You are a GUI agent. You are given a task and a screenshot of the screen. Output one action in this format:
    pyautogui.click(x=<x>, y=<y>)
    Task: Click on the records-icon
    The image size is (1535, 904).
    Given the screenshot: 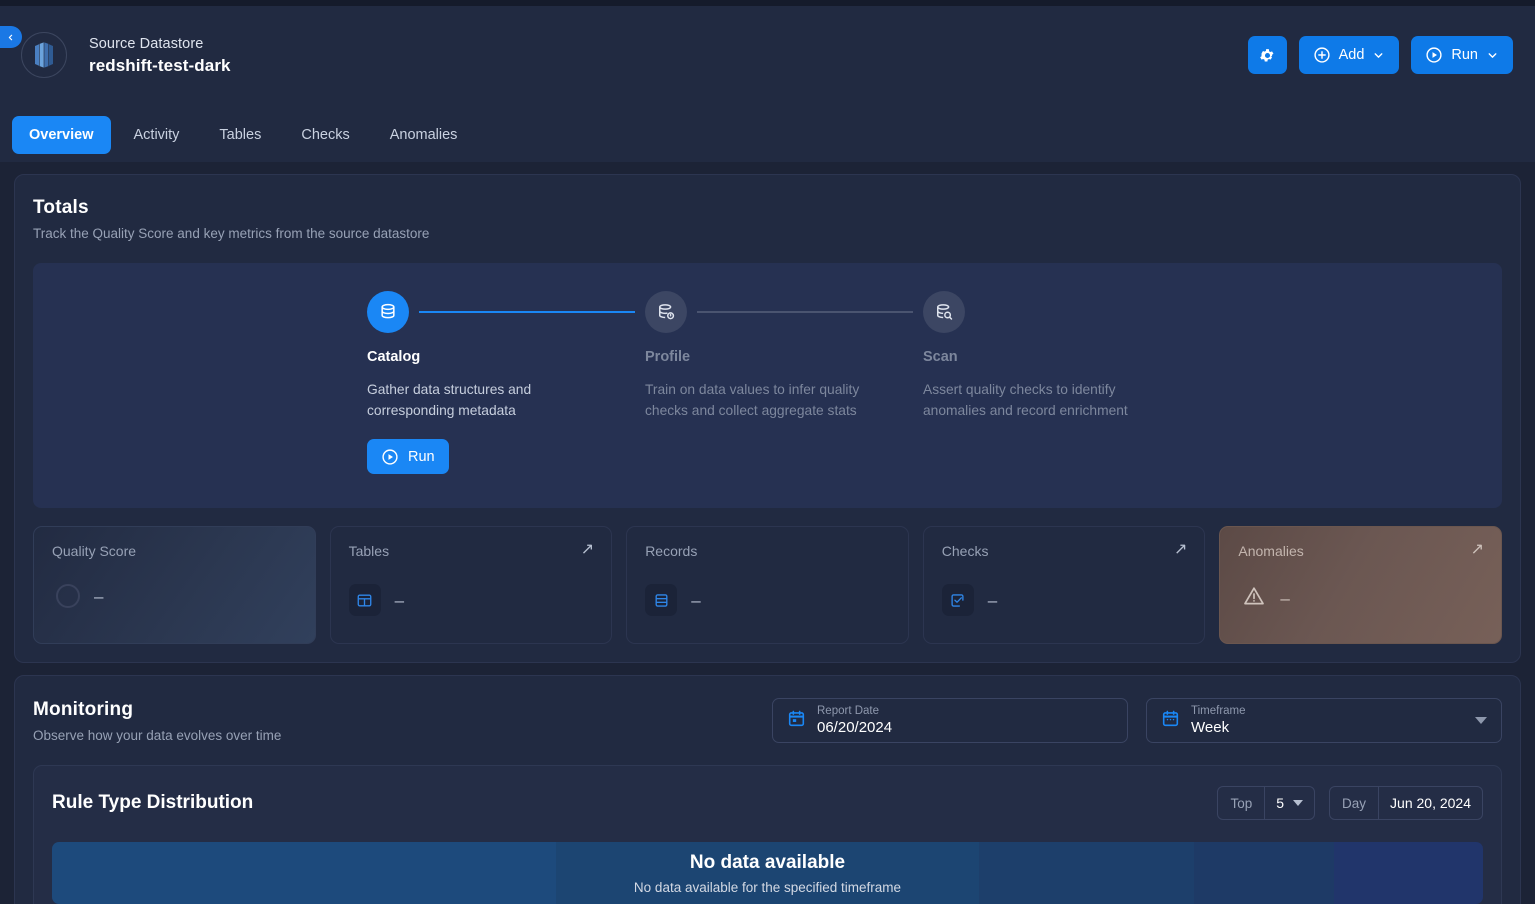 What is the action you would take?
    pyautogui.click(x=661, y=600)
    